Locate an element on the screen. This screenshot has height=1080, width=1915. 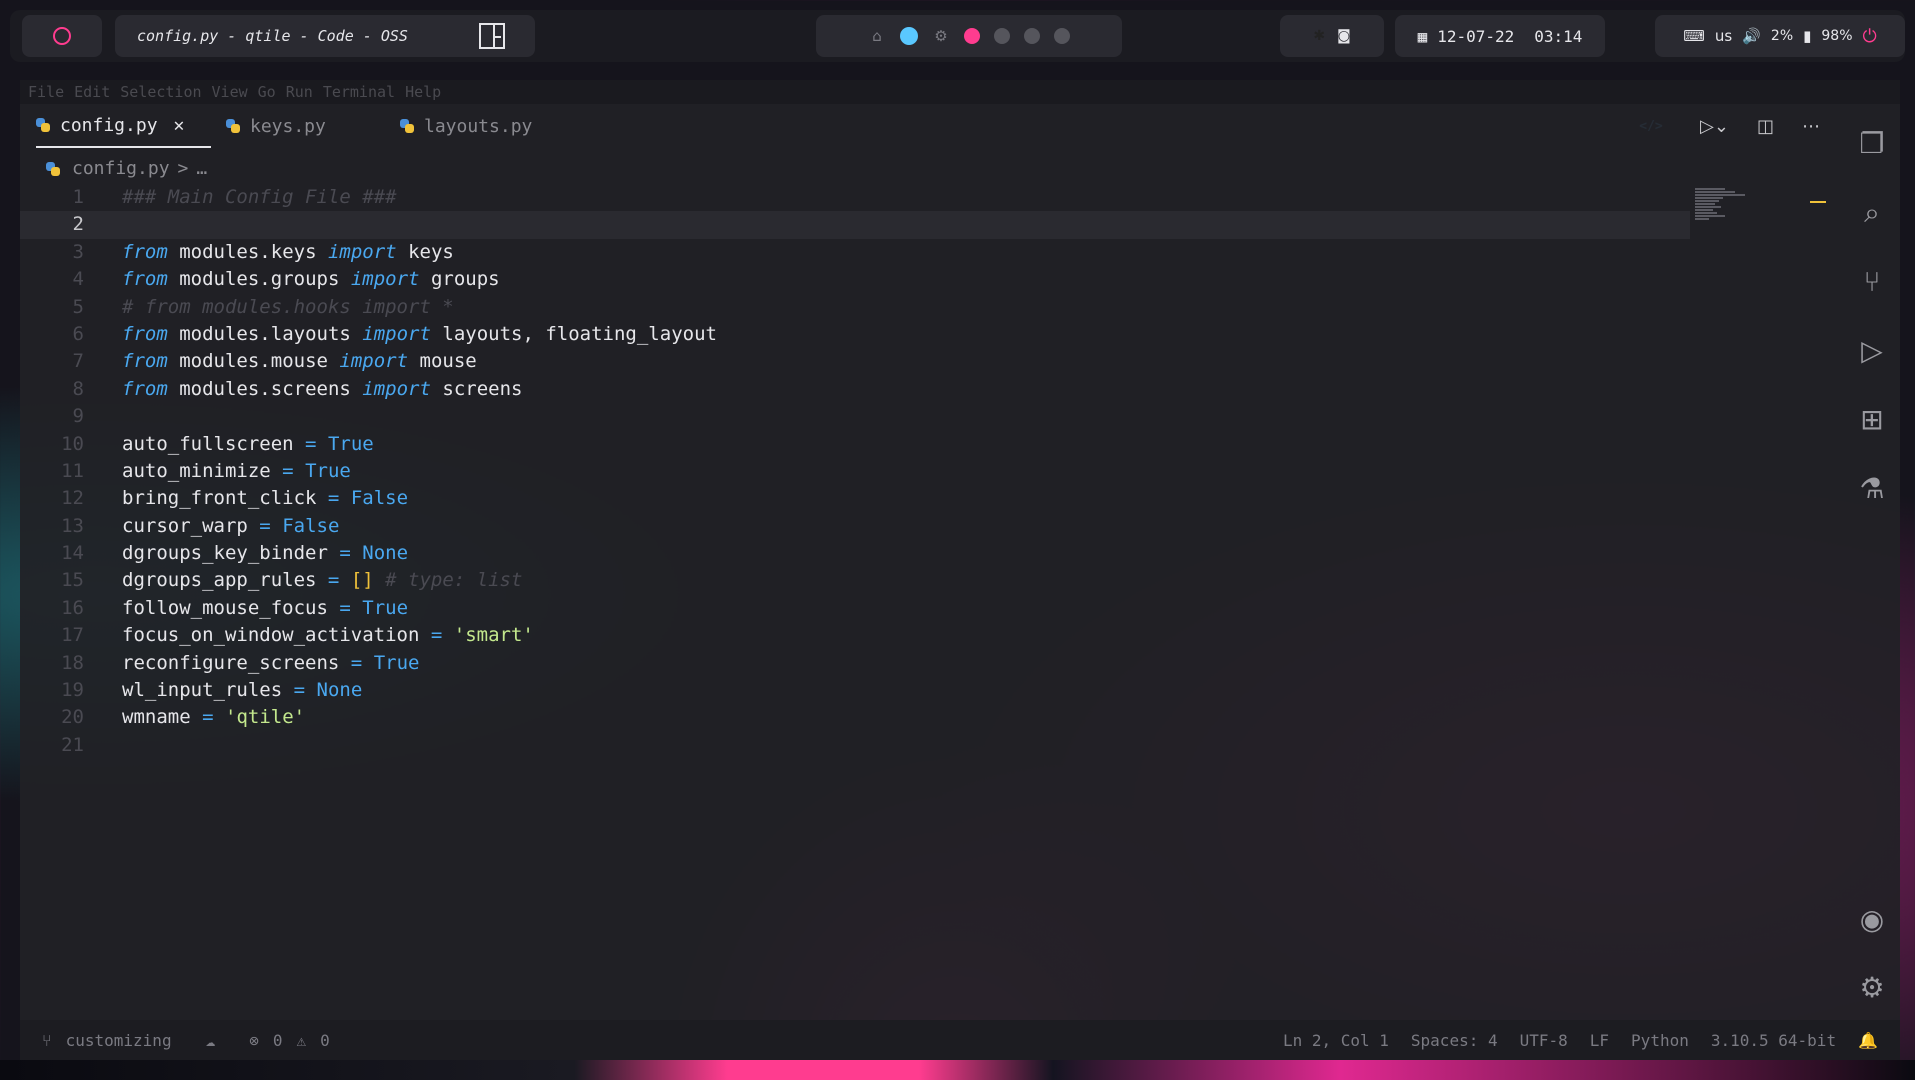
branch-icon: ⑂ is located at coordinates (47, 1040).